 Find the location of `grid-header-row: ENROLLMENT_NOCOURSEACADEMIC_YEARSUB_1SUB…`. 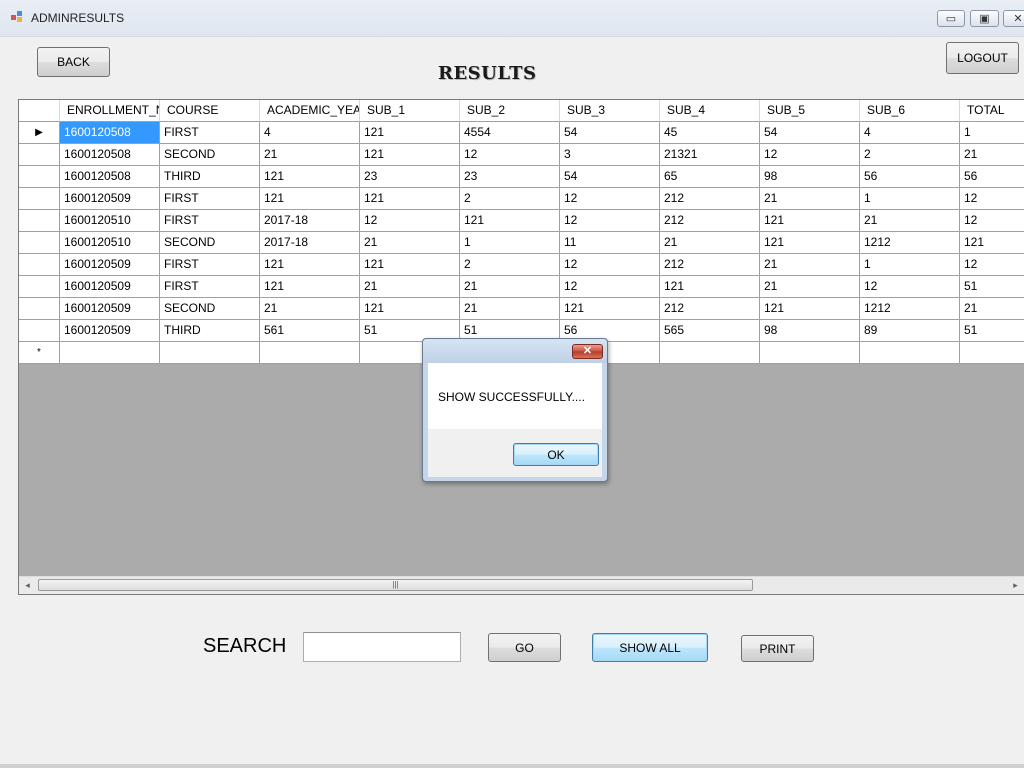

grid-header-row: ENROLLMENT_NOCOURSEACADEMIC_YEARSUB_1SUB… is located at coordinates (521, 111).